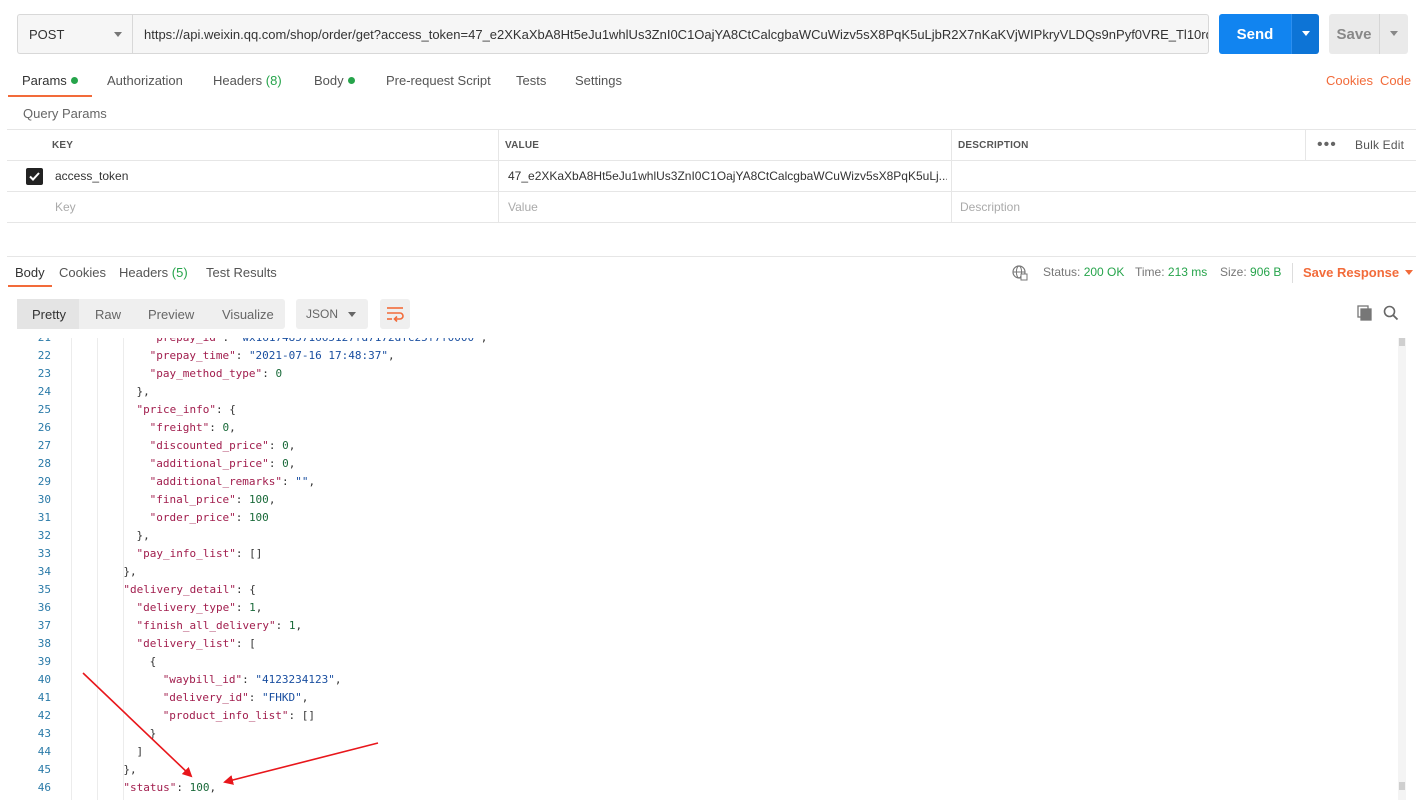 The width and height of the screenshot is (1416, 800). Describe the element at coordinates (1351, 272) in the screenshot. I see `save-response-label: Save Response` at that location.